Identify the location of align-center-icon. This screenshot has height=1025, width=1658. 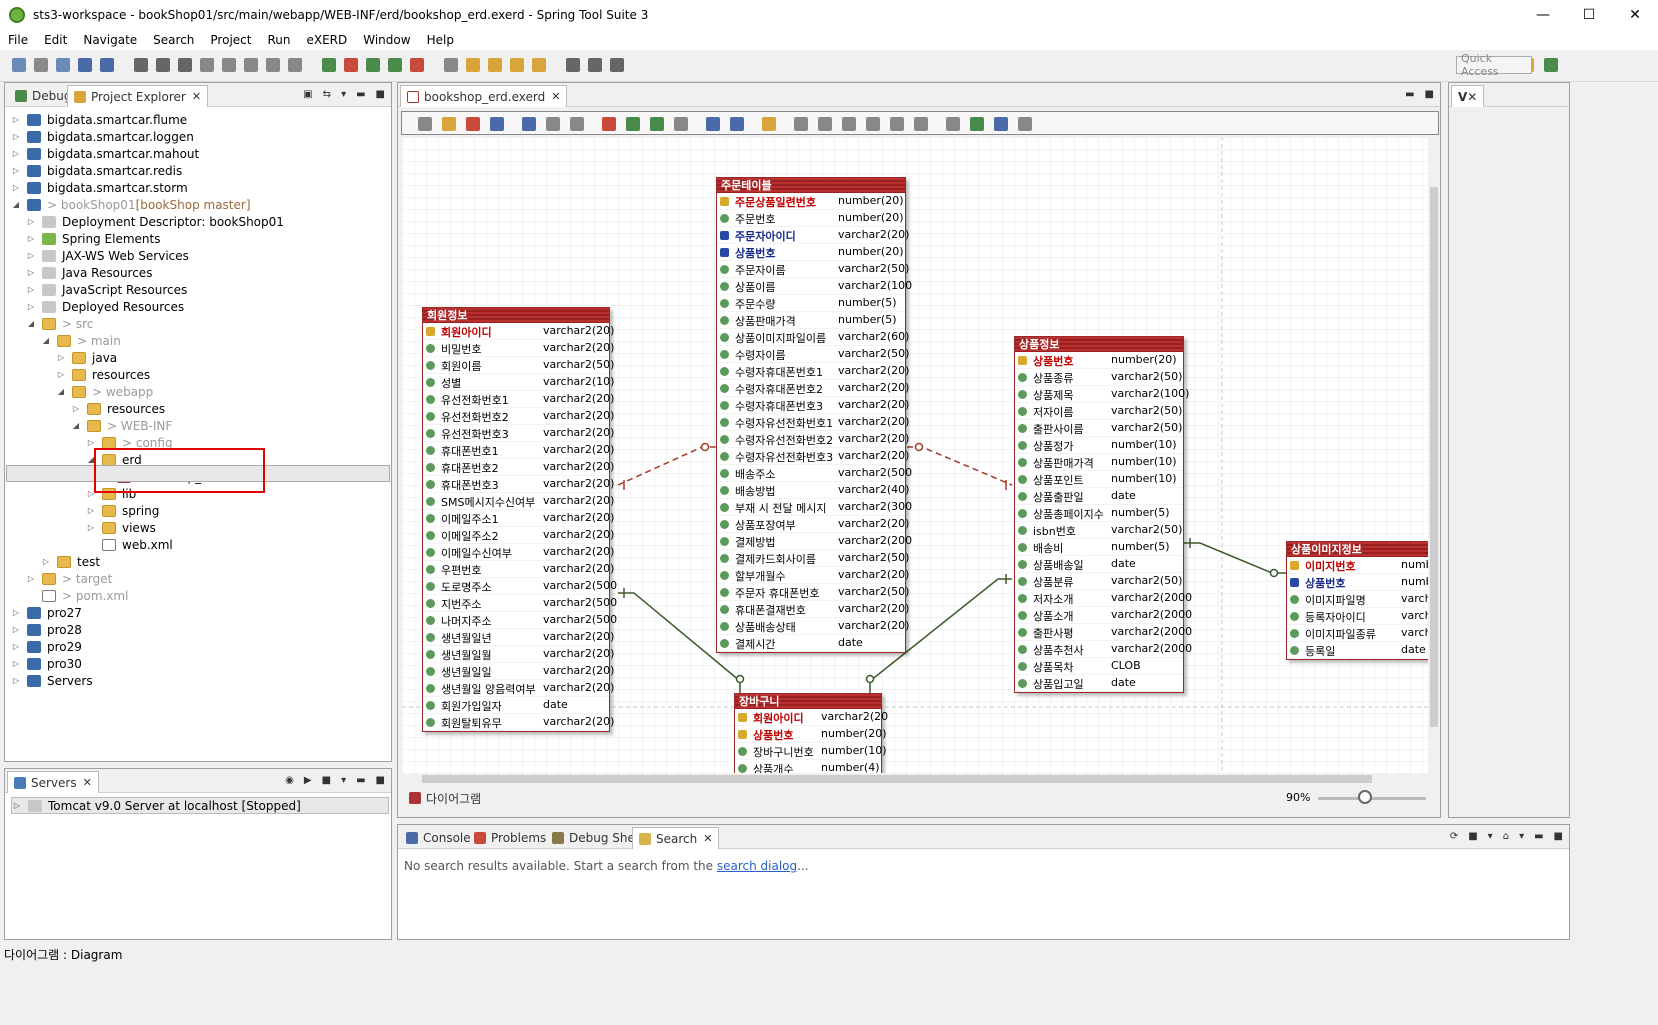
(825, 124).